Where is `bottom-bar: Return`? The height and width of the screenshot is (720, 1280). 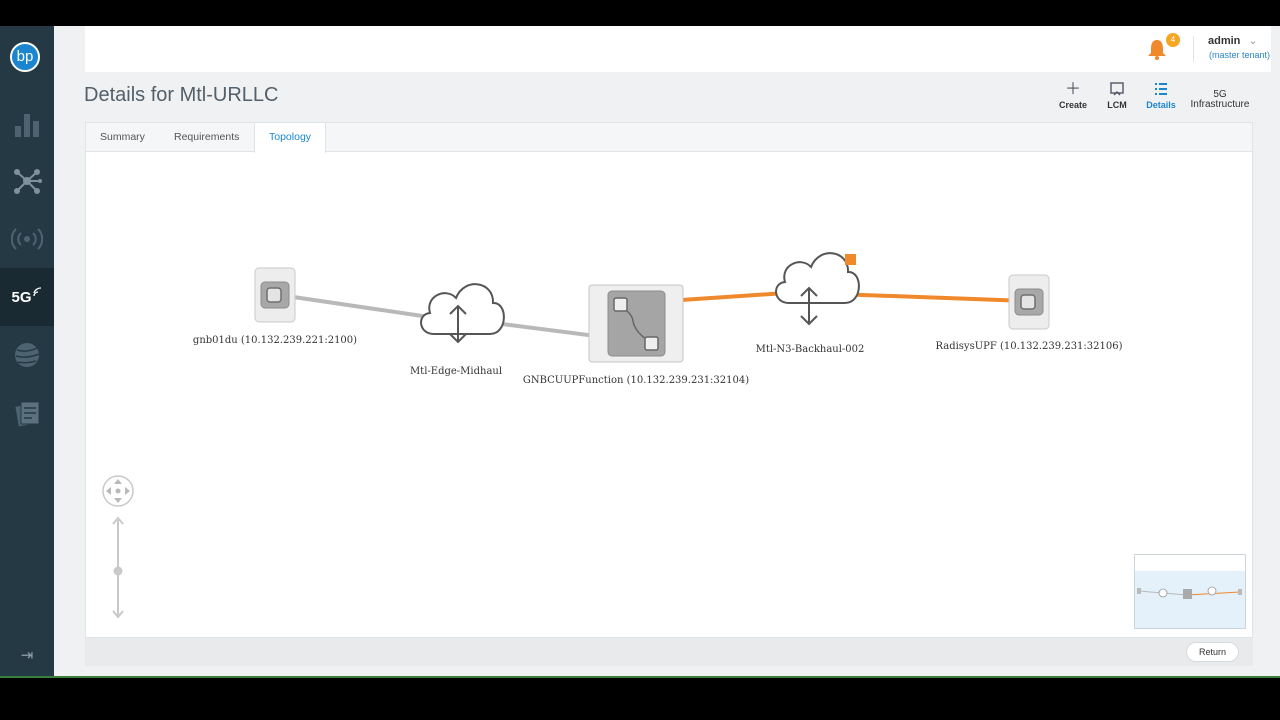 bottom-bar: Return is located at coordinates (669, 652).